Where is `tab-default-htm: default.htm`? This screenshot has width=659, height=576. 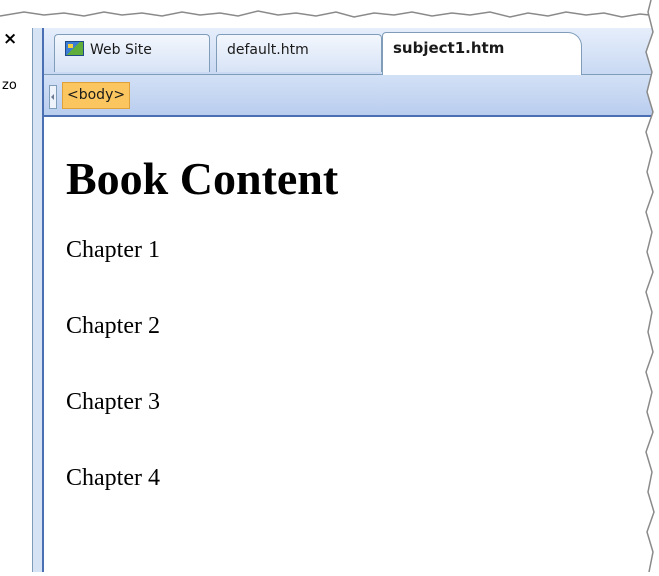
tab-default-htm: default.htm is located at coordinates (299, 53).